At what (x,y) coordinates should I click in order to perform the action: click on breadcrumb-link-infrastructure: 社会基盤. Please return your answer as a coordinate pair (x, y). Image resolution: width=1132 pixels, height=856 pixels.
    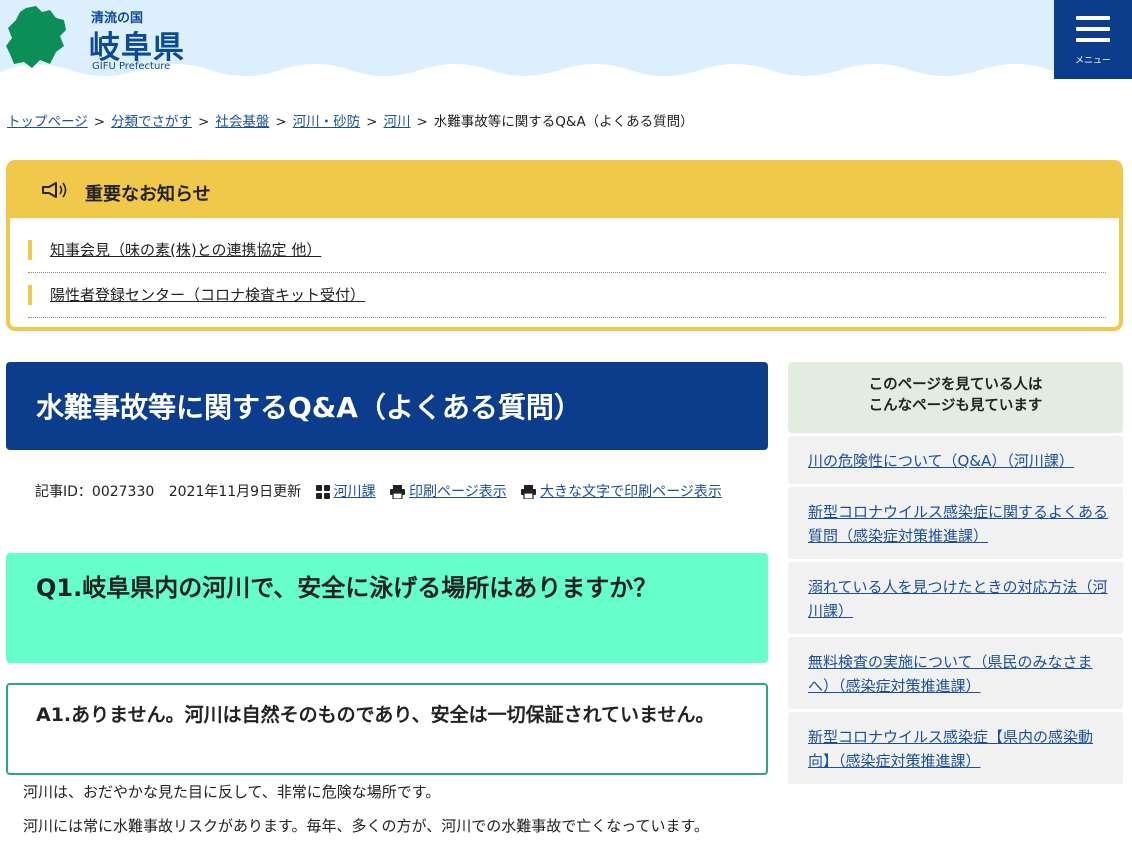
    Looking at the image, I should click on (242, 122).